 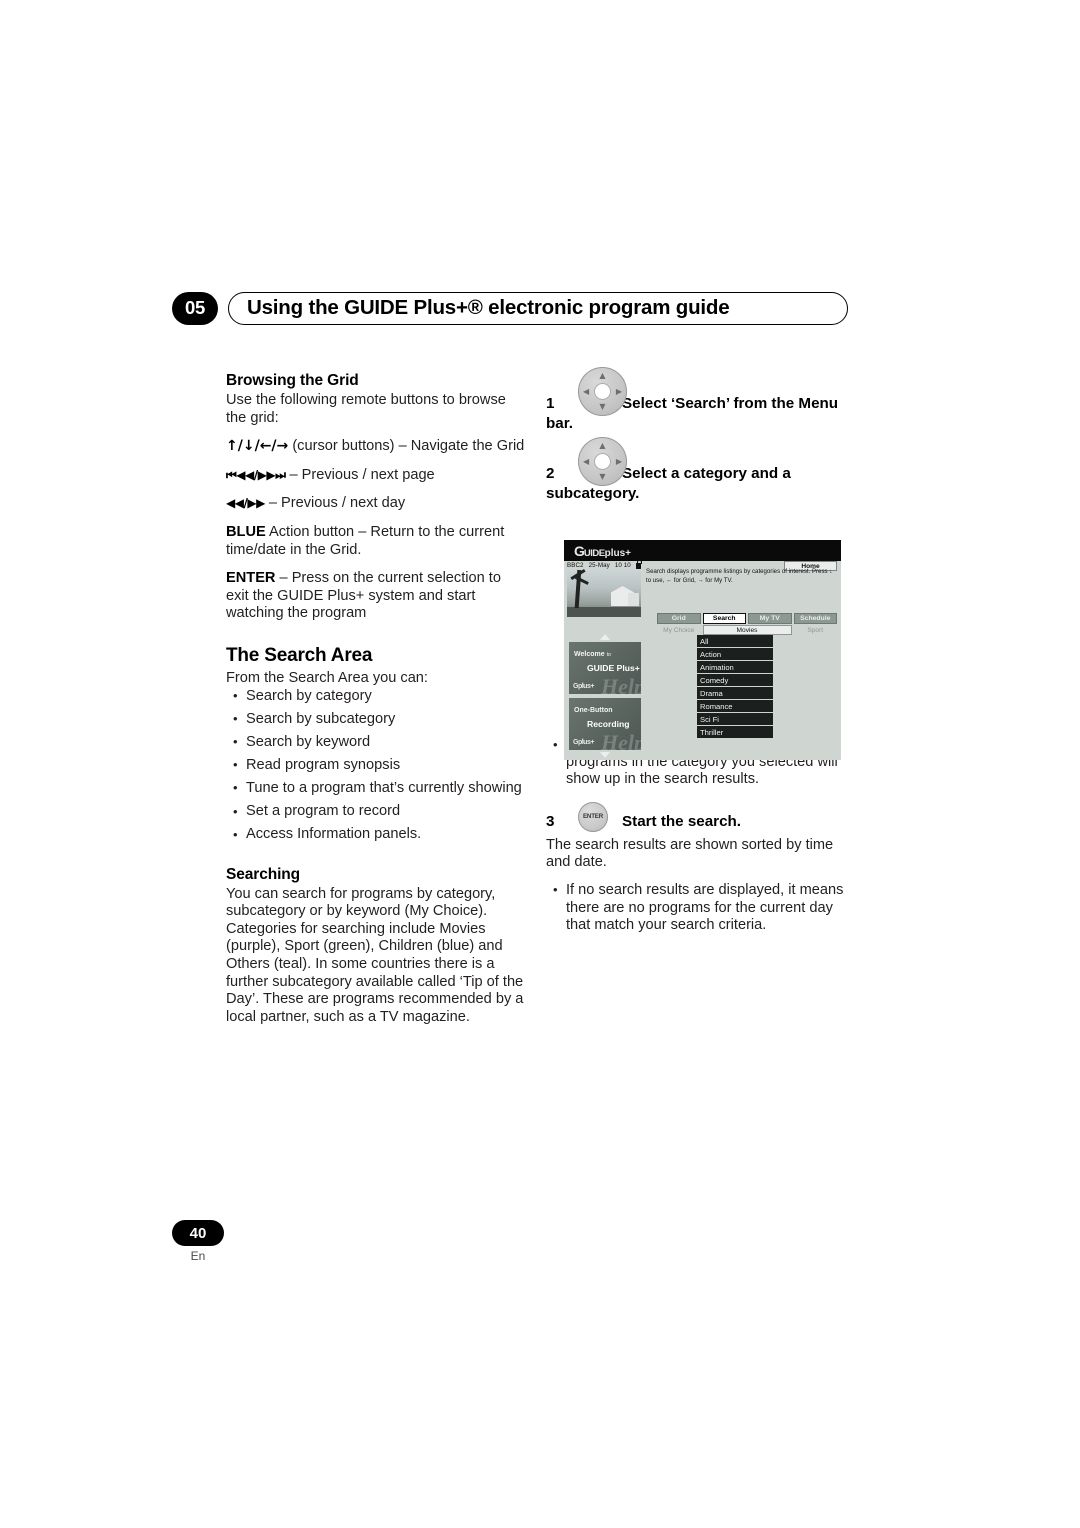 What do you see at coordinates (735, 680) in the screenshot?
I see `category-item-comedy: Comedy` at bounding box center [735, 680].